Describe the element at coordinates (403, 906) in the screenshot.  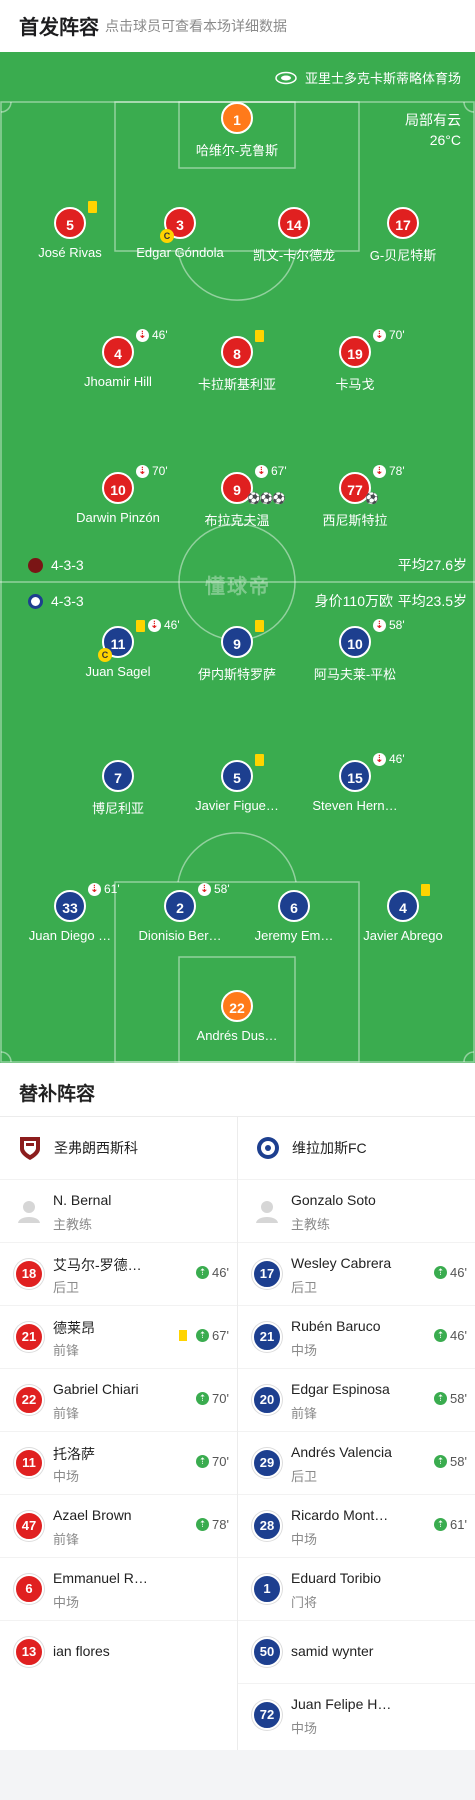
I see `player-number: 4` at that location.